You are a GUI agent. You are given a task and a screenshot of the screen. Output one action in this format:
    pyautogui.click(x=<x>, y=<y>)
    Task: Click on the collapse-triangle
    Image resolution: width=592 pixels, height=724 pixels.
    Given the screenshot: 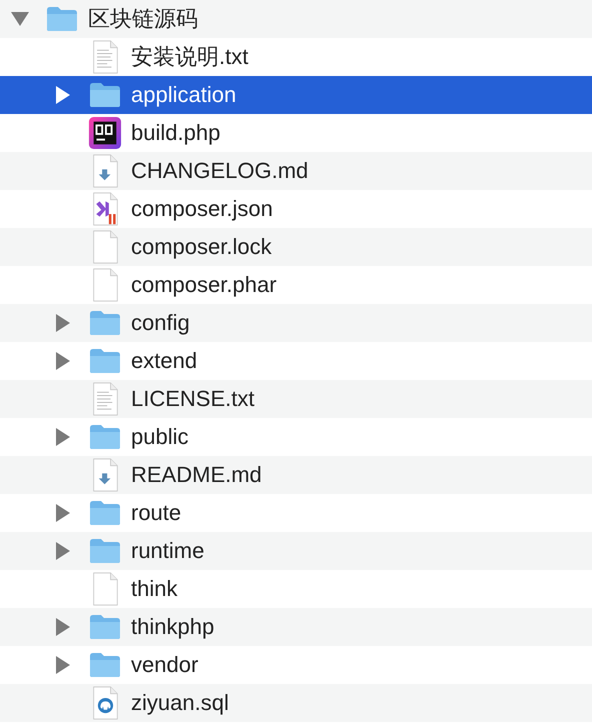 What is the action you would take?
    pyautogui.click(x=20, y=19)
    